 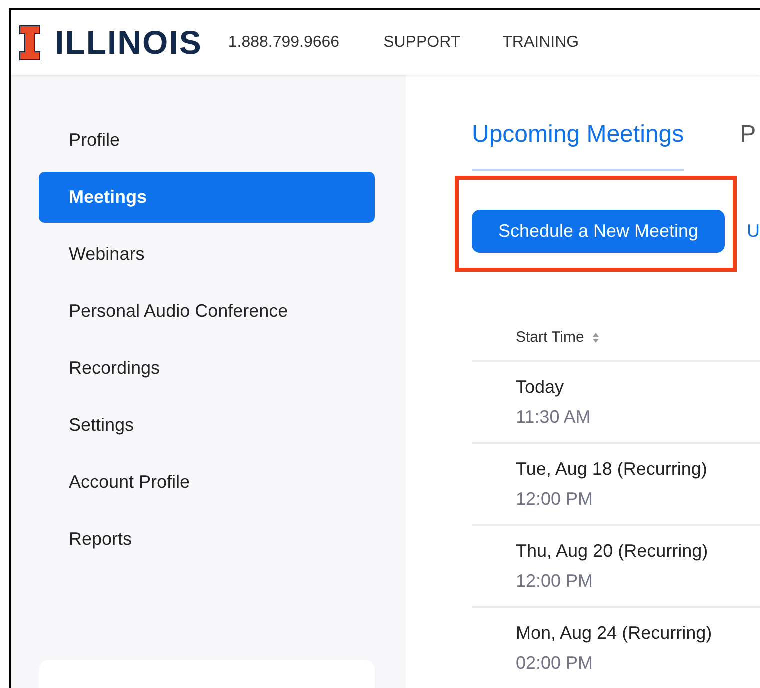 What do you see at coordinates (30, 42) in the screenshot?
I see `logo-icon` at bounding box center [30, 42].